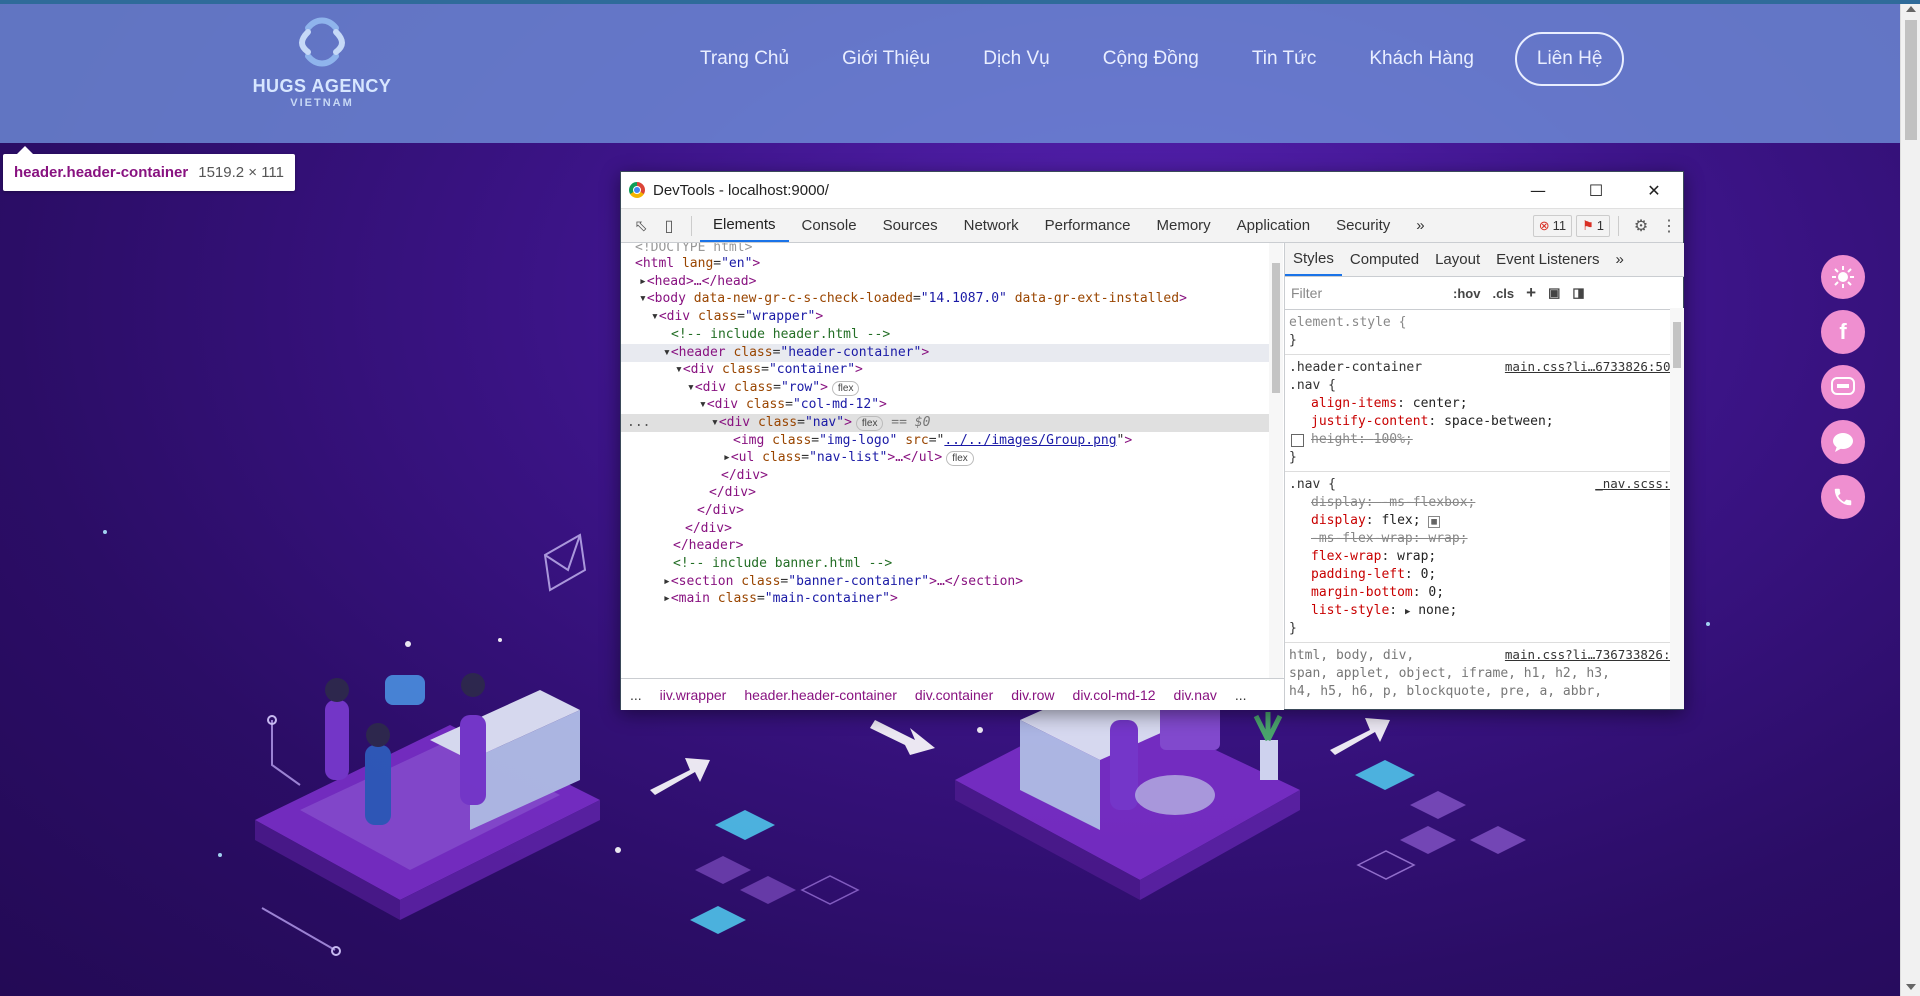  Describe the element at coordinates (1457, 259) in the screenshot. I see `tab-layout: Layout` at that location.